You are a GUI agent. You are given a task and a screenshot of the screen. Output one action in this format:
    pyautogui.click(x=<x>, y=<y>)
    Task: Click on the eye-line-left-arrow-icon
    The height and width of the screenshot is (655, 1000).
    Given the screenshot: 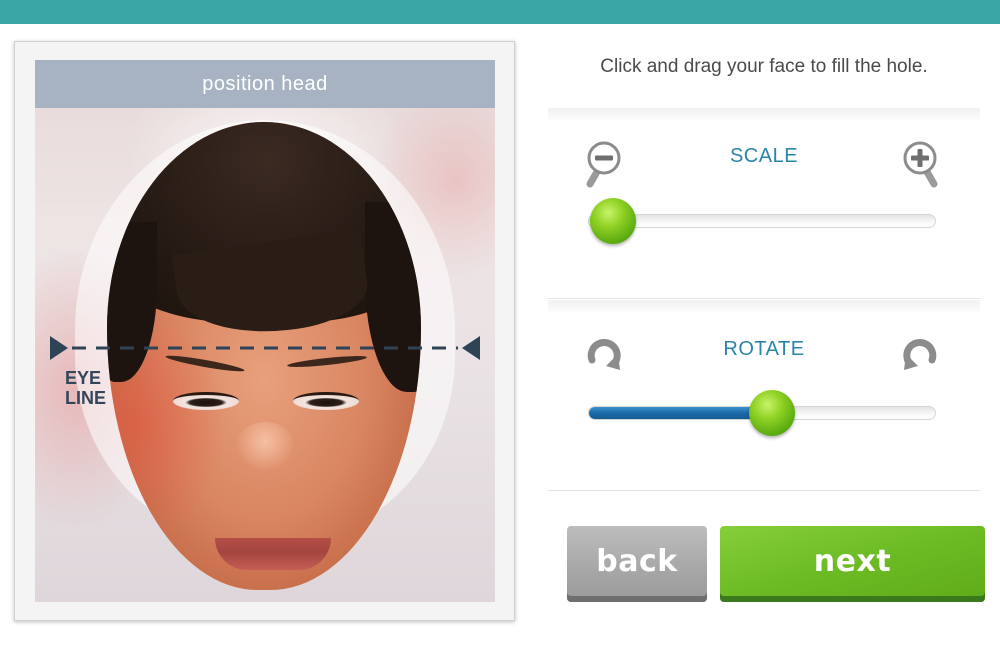 What is the action you would take?
    pyautogui.click(x=59, y=348)
    